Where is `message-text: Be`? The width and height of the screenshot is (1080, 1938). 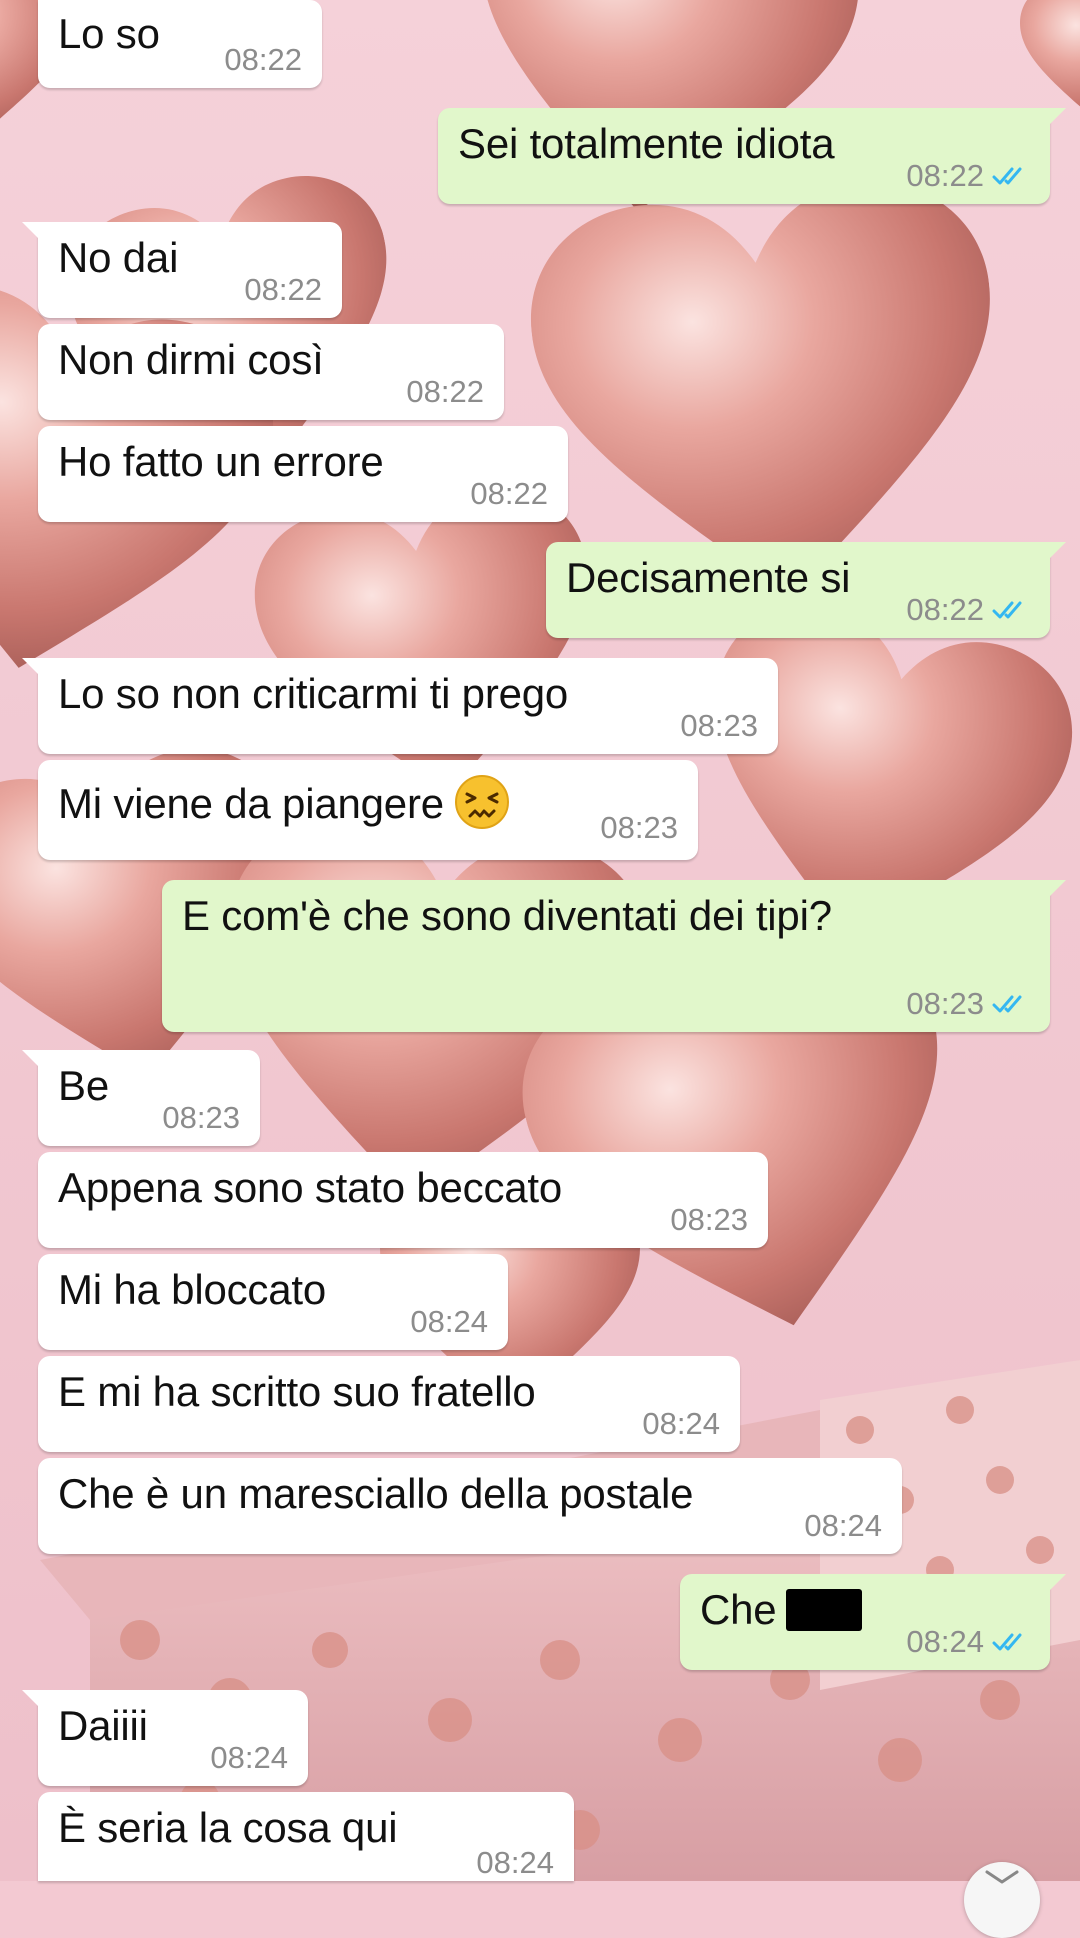 message-text: Be is located at coordinates (83, 1085).